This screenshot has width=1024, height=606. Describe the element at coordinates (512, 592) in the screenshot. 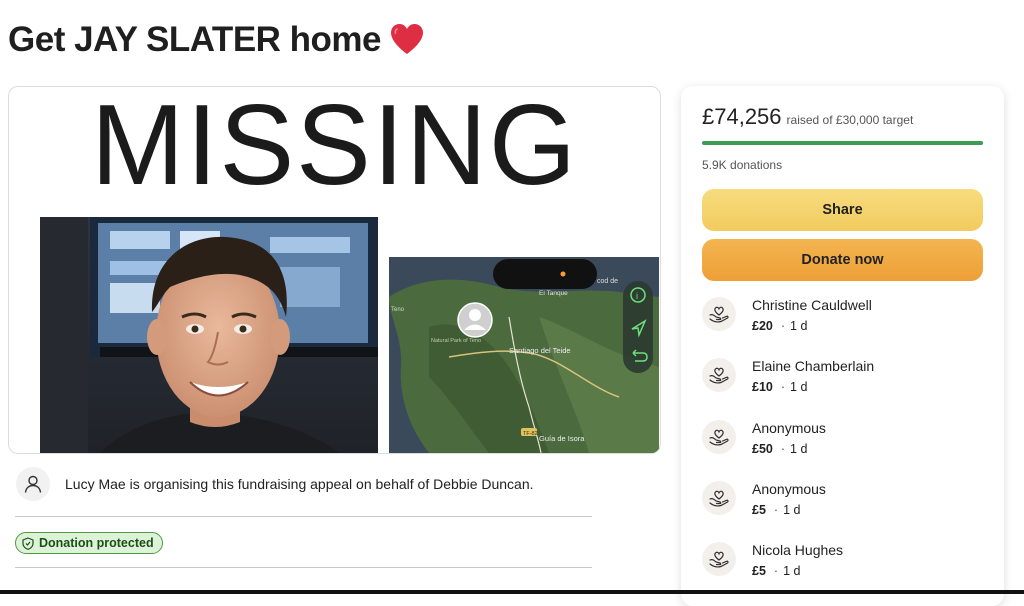

I see `window-bottom-edge` at that location.